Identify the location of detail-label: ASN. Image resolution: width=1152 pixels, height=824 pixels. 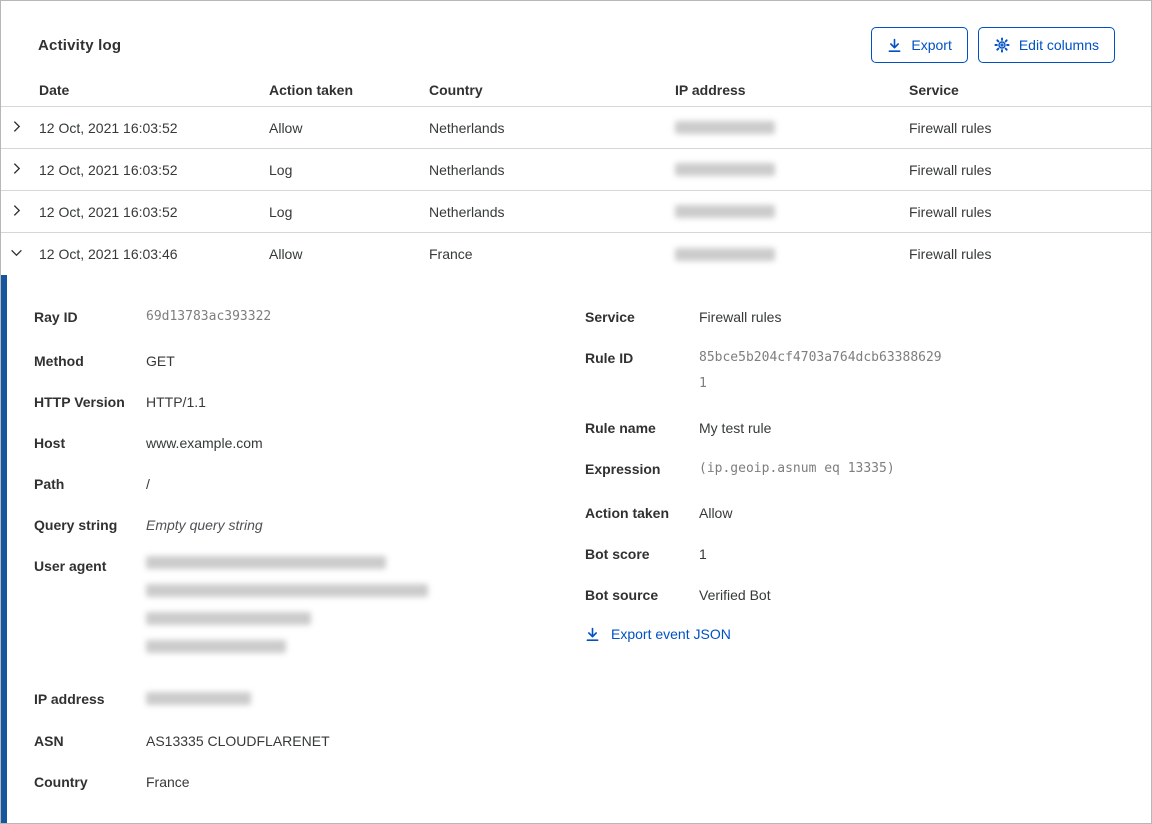
(49, 741).